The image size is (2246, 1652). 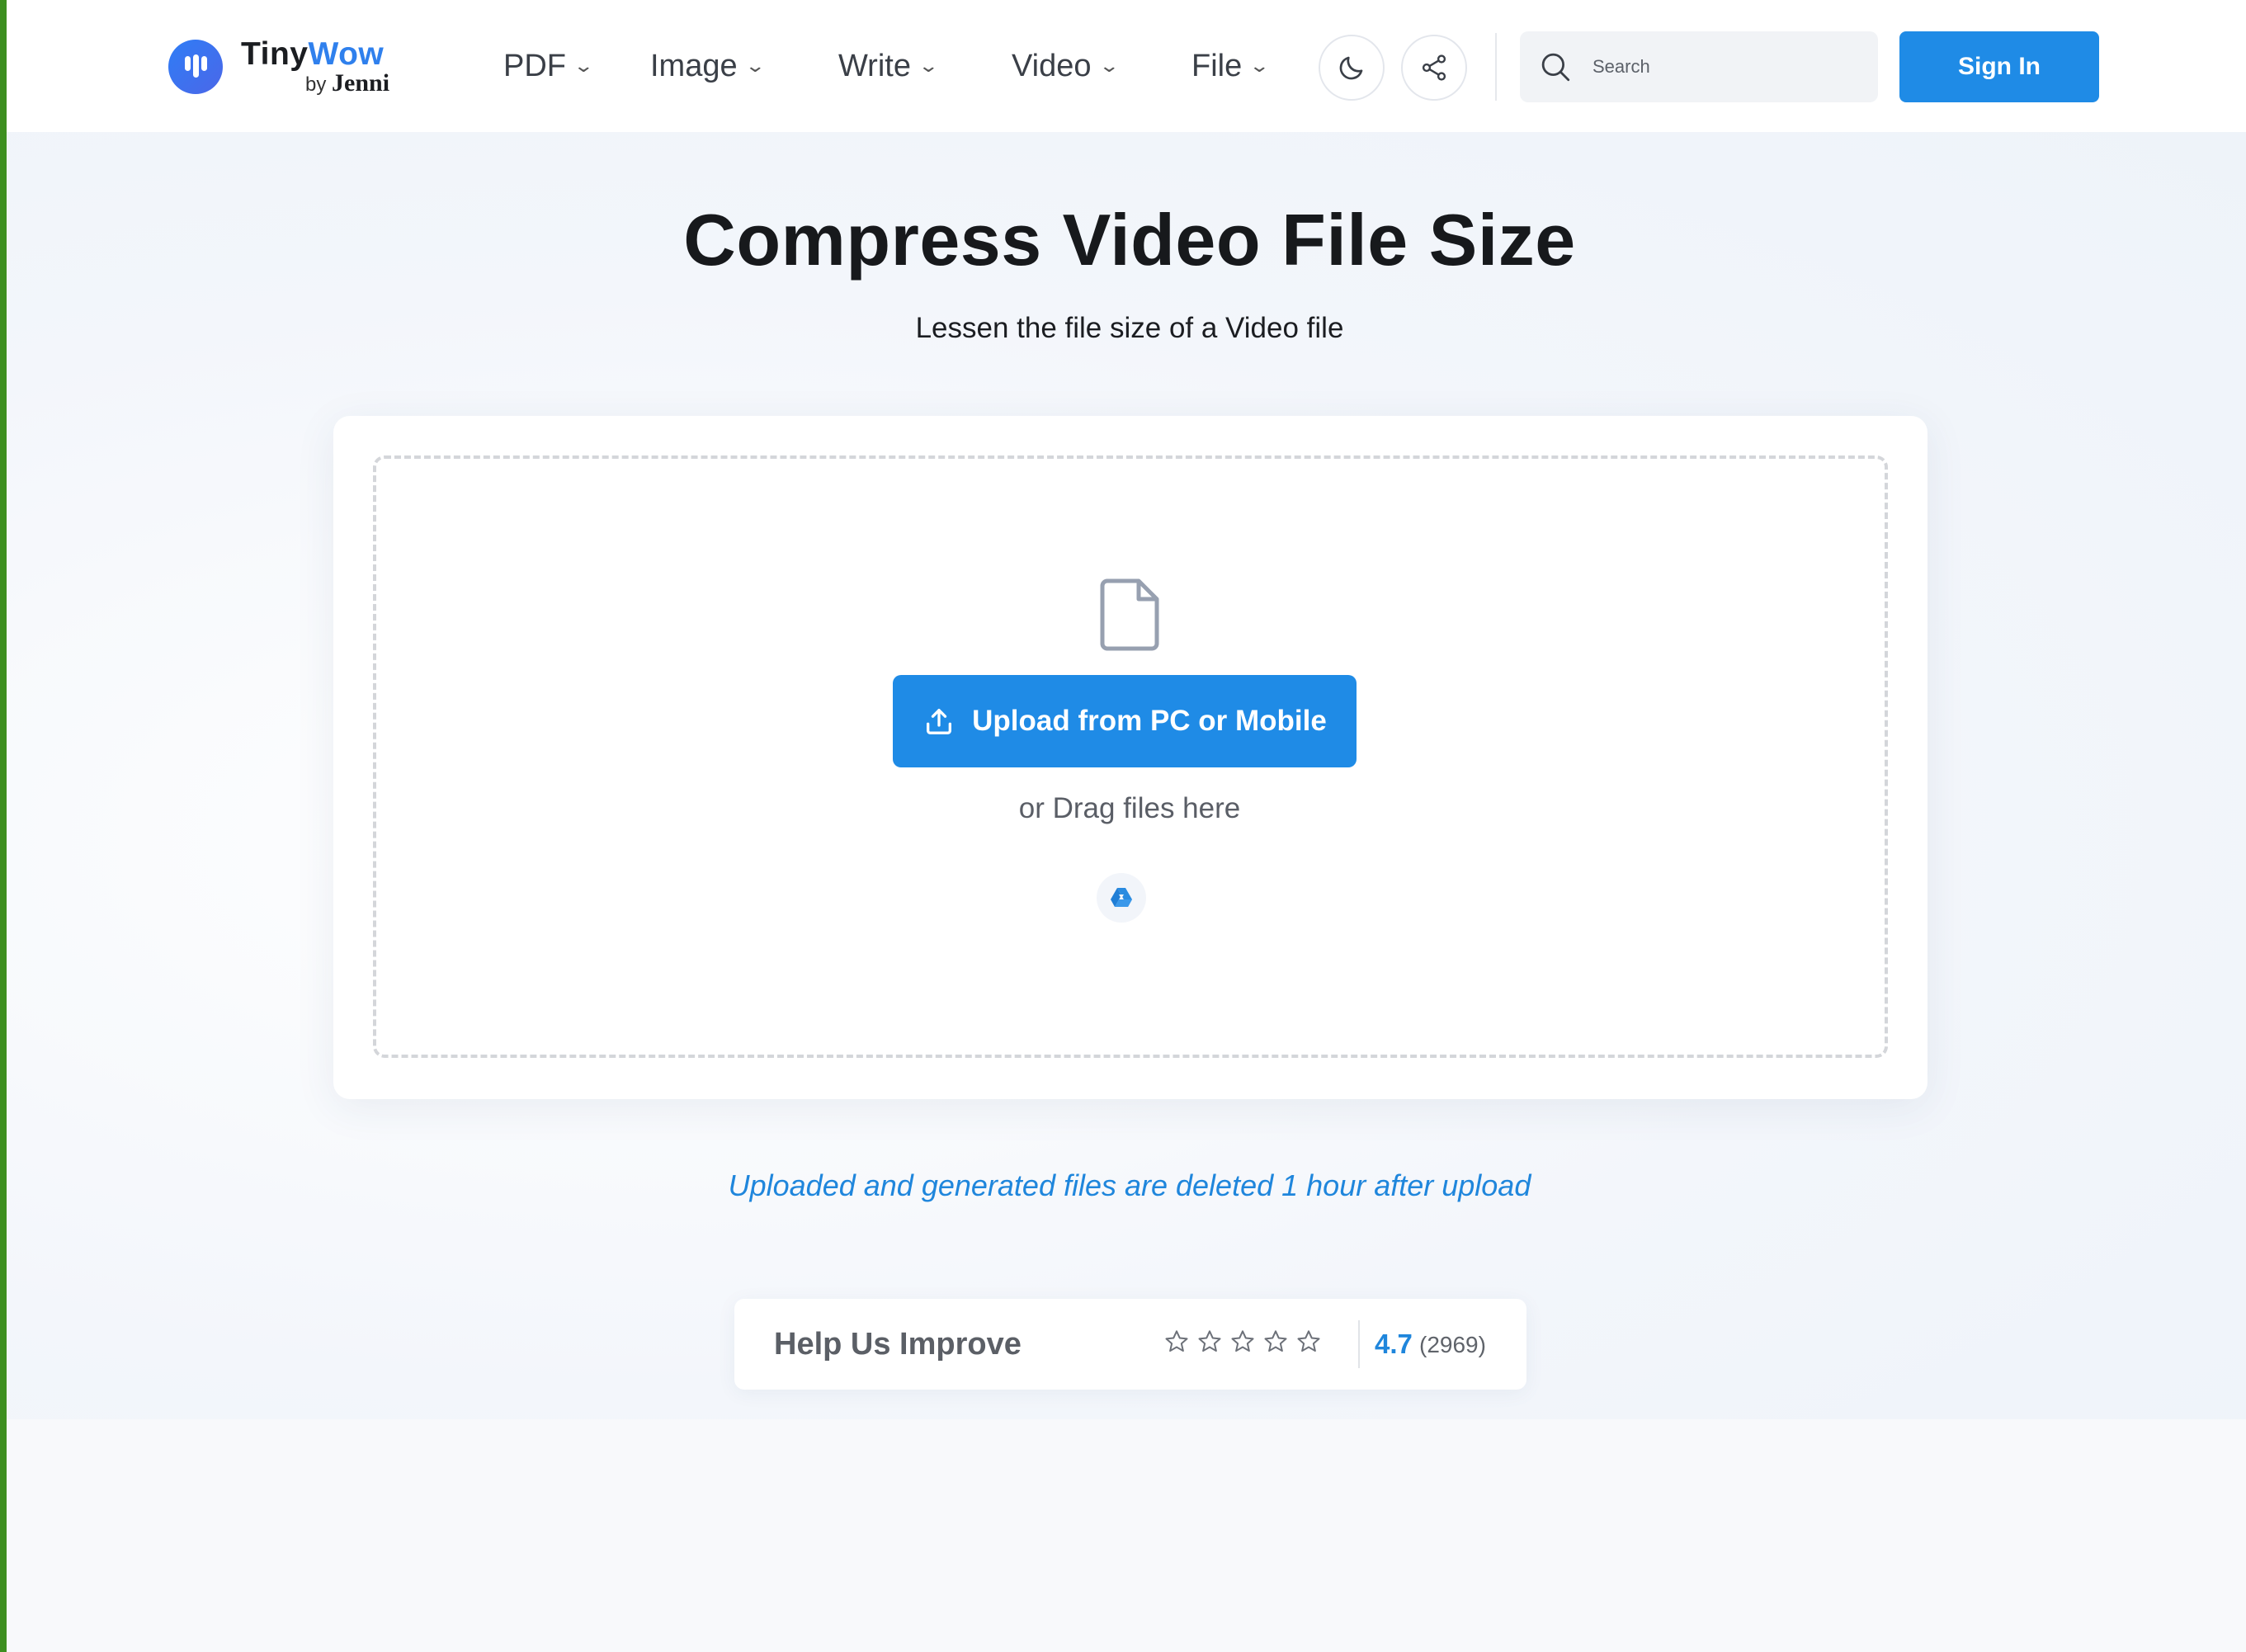 I want to click on nav-pdf: PDF ⌄, so click(x=549, y=66).